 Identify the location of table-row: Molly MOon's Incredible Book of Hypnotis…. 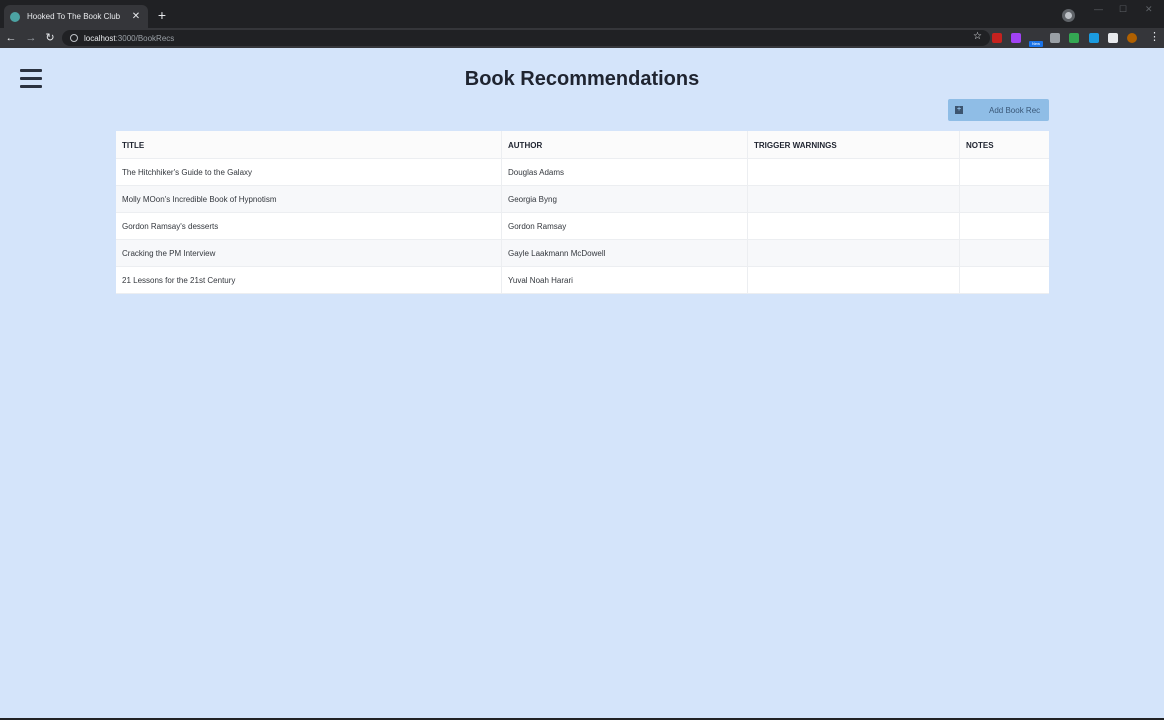
(582, 199).